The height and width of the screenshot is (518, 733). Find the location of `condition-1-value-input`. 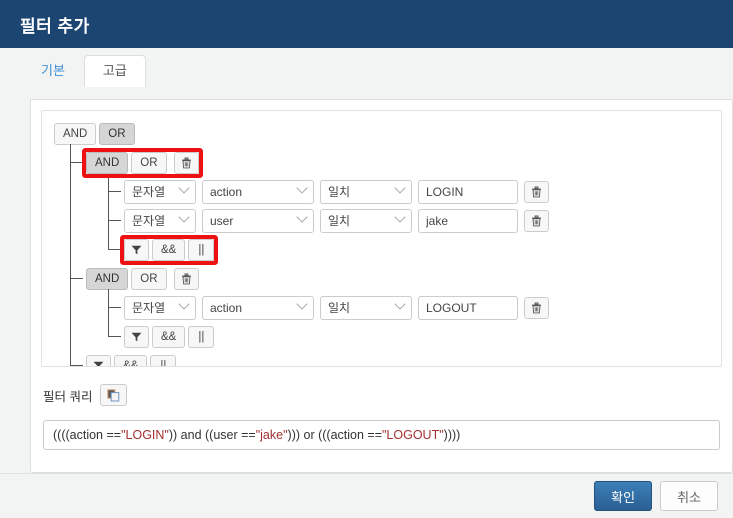

condition-1-value-input is located at coordinates (468, 191).